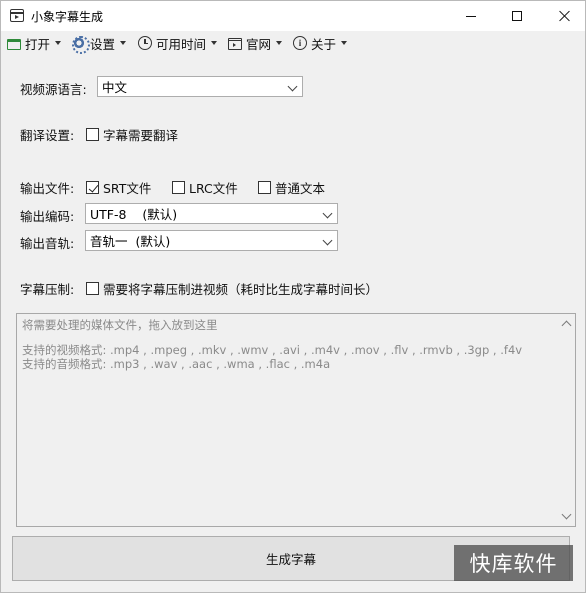  I want to click on clock-icon, so click(145, 43).